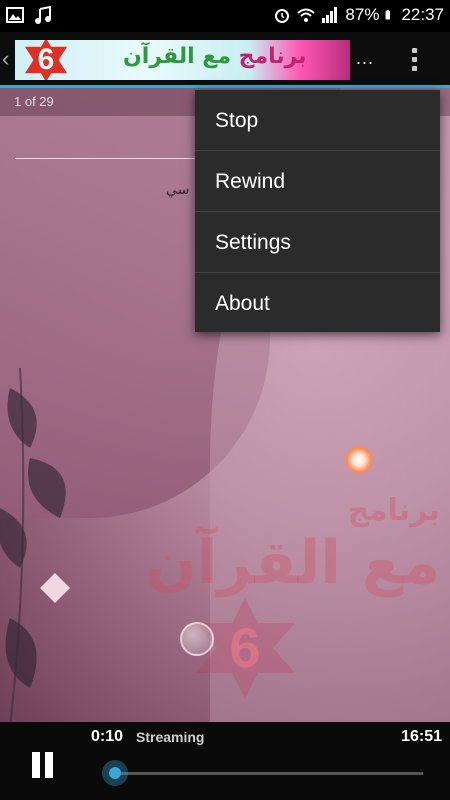 This screenshot has width=450, height=800. I want to click on pause-icon, so click(43, 765).